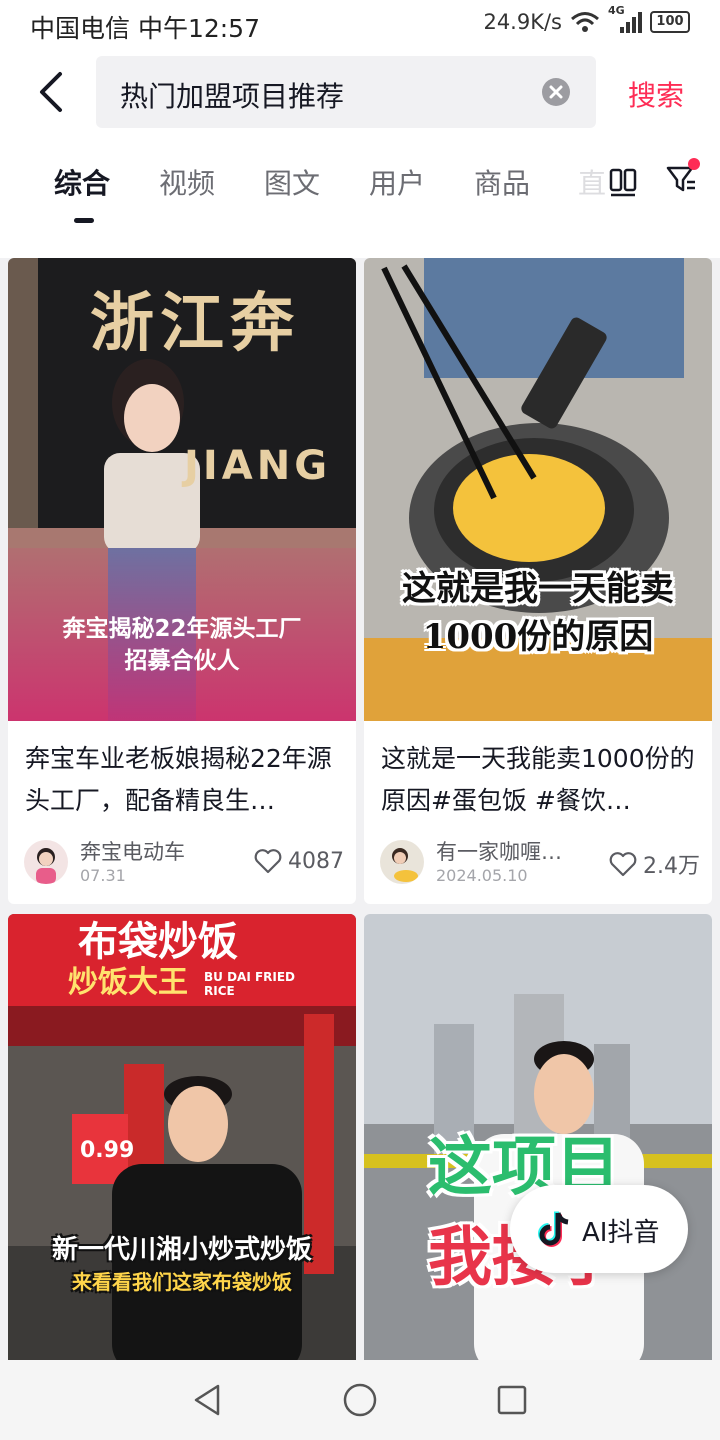 The width and height of the screenshot is (720, 1440). What do you see at coordinates (585, 22) in the screenshot?
I see `wifi-icon` at bounding box center [585, 22].